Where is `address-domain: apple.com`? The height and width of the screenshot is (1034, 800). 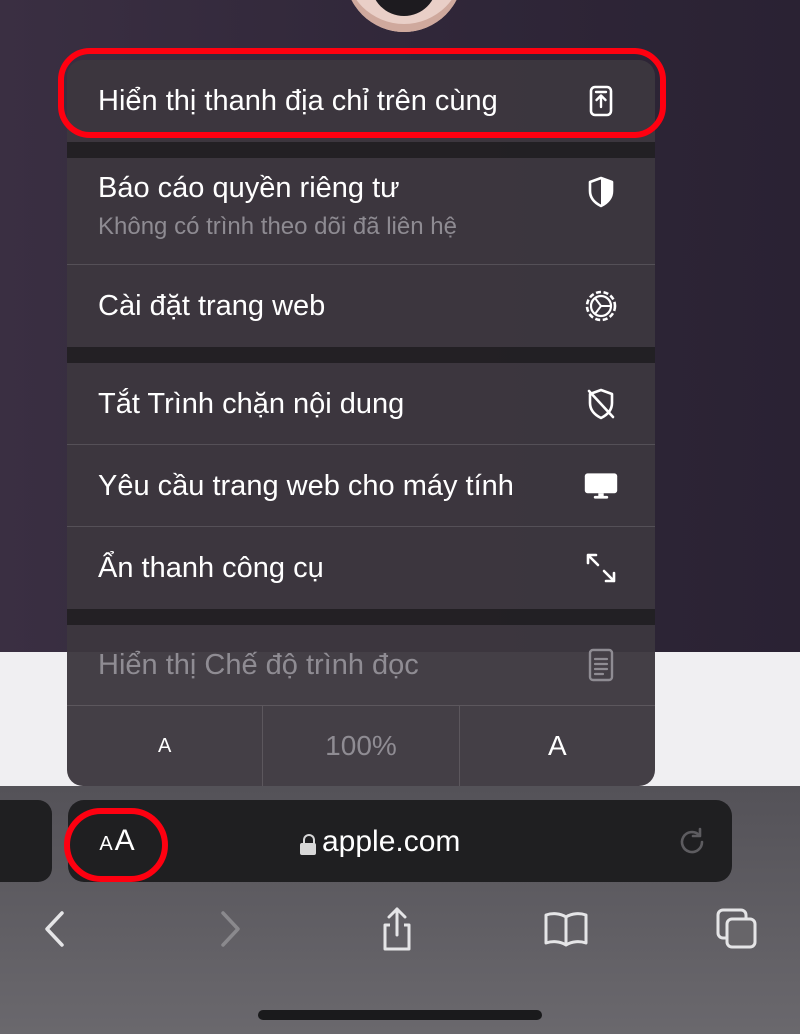 address-domain: apple.com is located at coordinates (410, 842).